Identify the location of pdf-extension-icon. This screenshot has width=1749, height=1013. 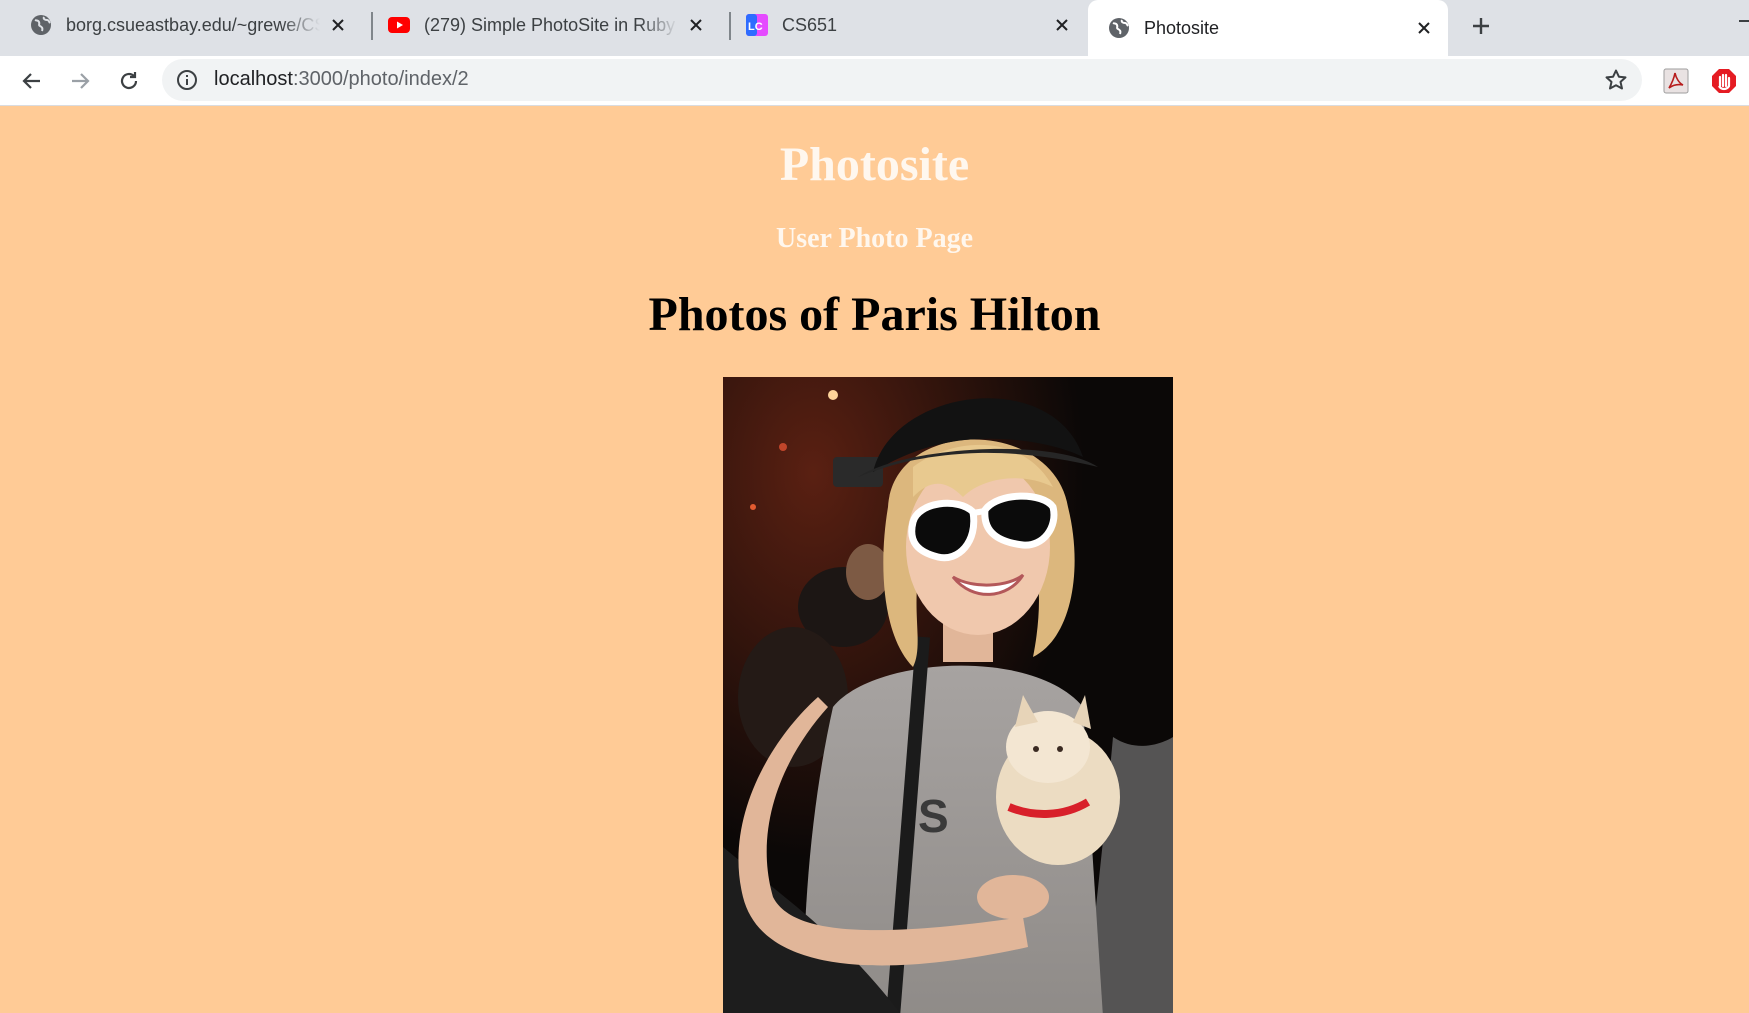
(1676, 81).